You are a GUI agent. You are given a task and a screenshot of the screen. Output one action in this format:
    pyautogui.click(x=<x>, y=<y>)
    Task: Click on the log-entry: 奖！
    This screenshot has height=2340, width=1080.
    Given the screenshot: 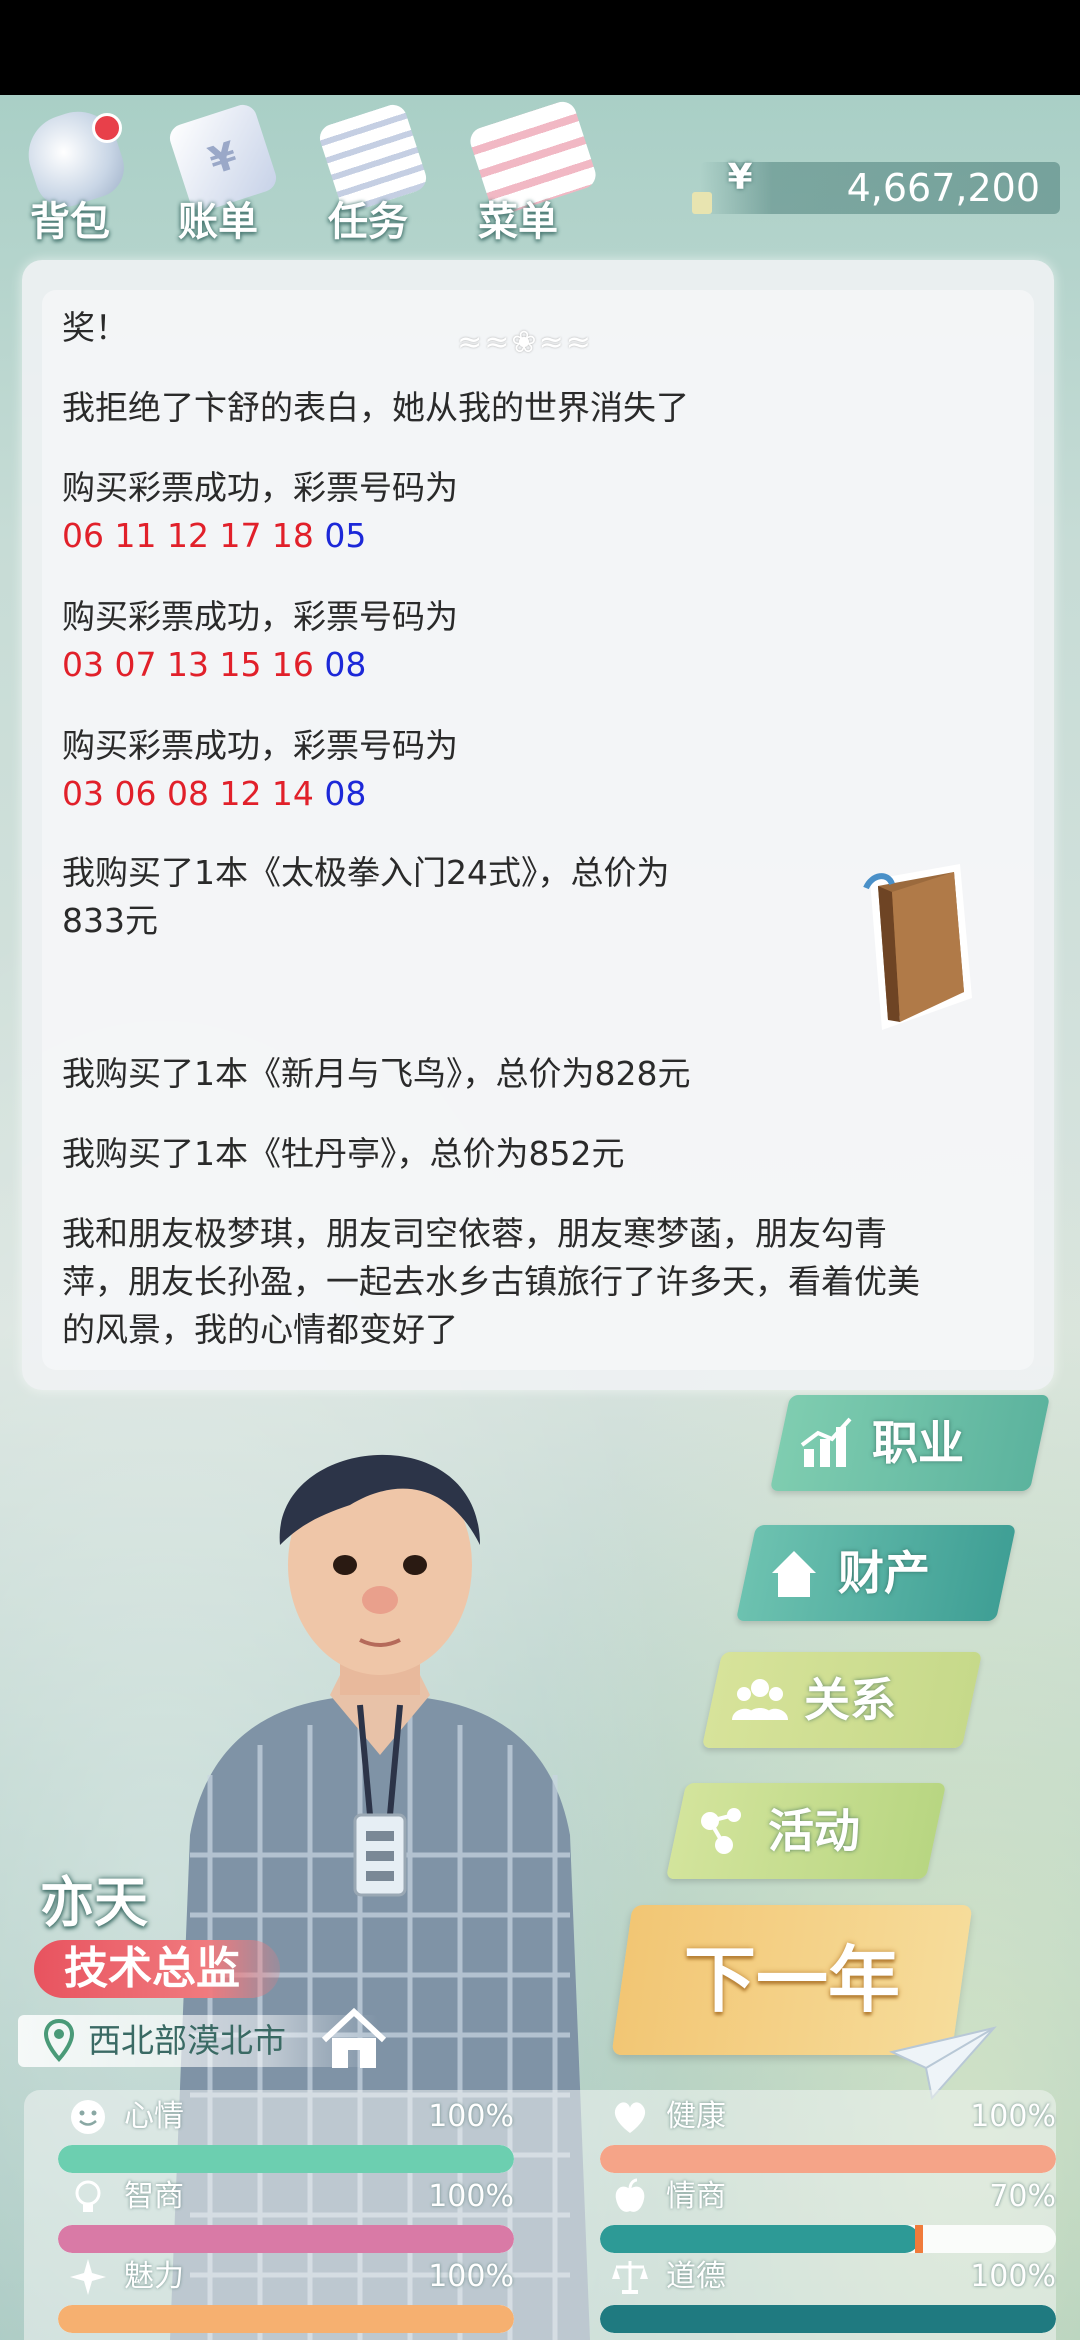 What is the action you would take?
    pyautogui.click(x=95, y=327)
    